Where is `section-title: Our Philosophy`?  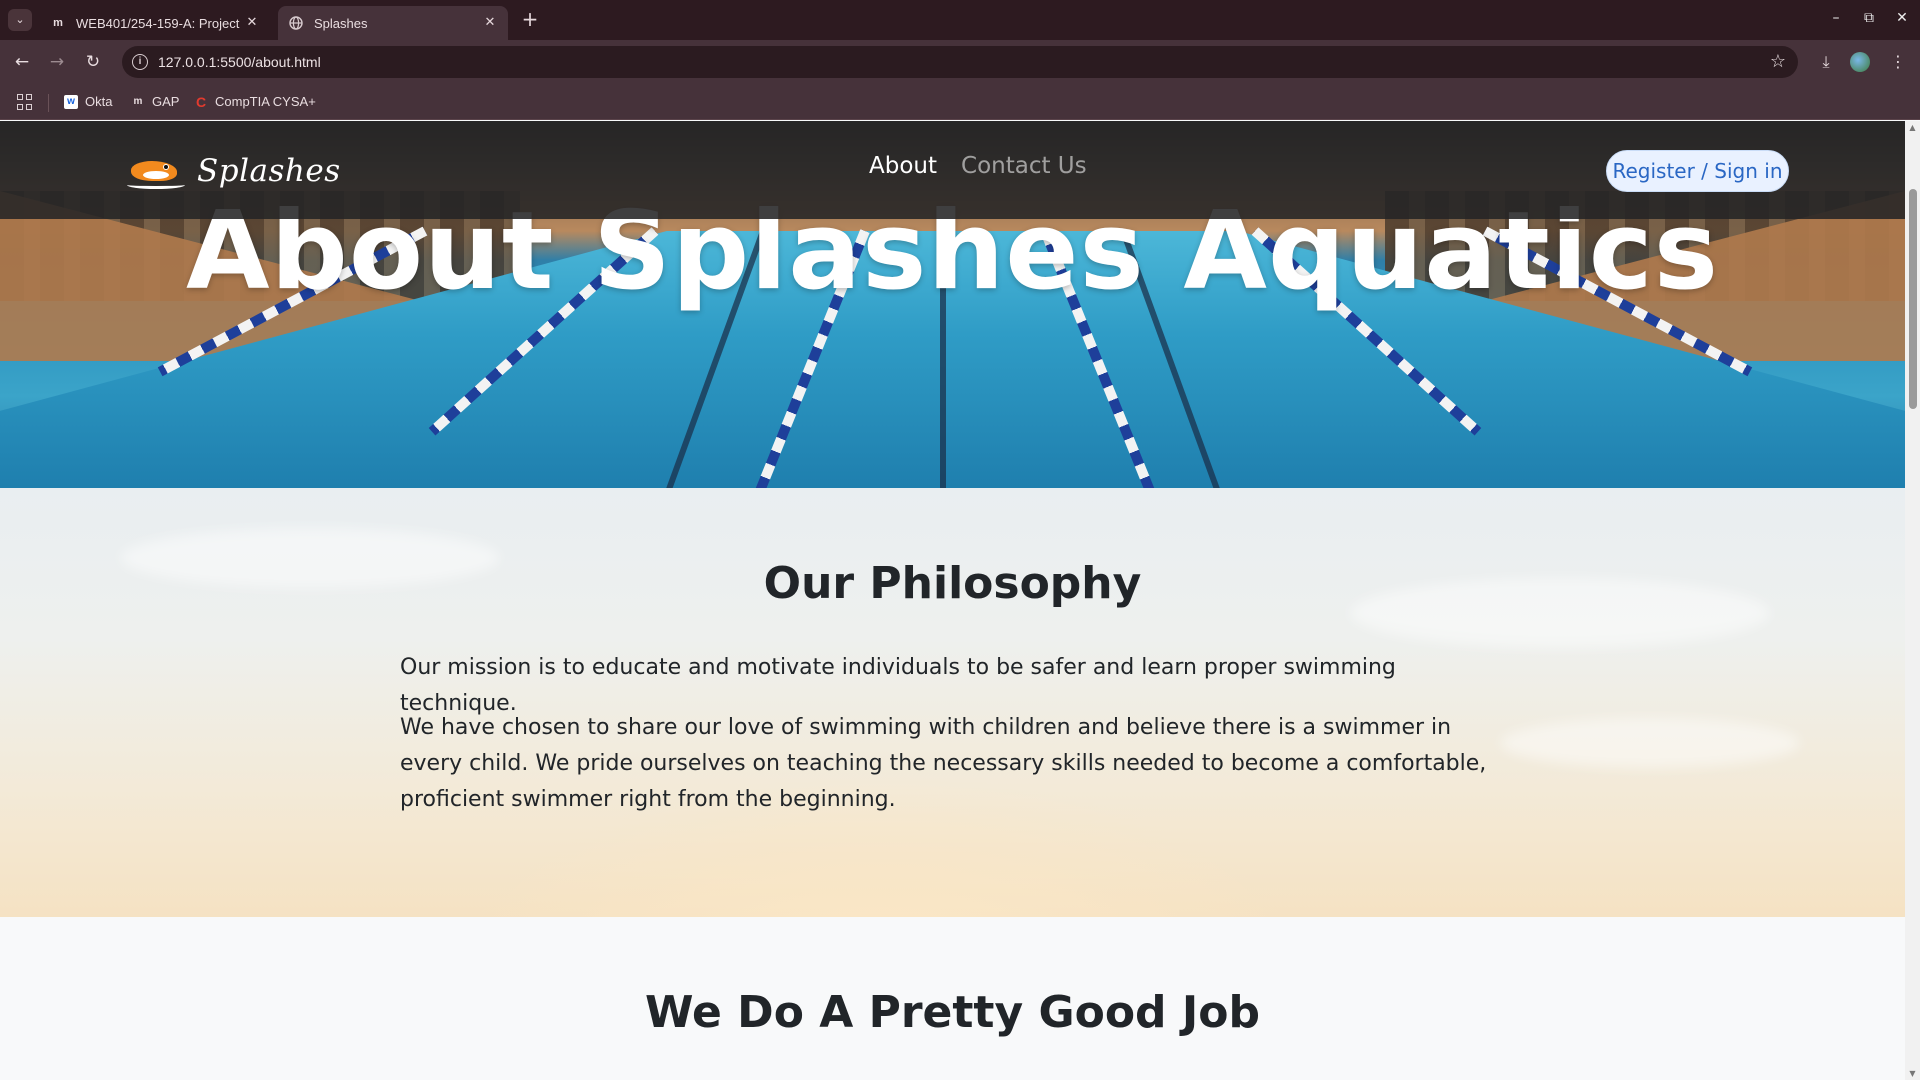 section-title: Our Philosophy is located at coordinates (952, 583).